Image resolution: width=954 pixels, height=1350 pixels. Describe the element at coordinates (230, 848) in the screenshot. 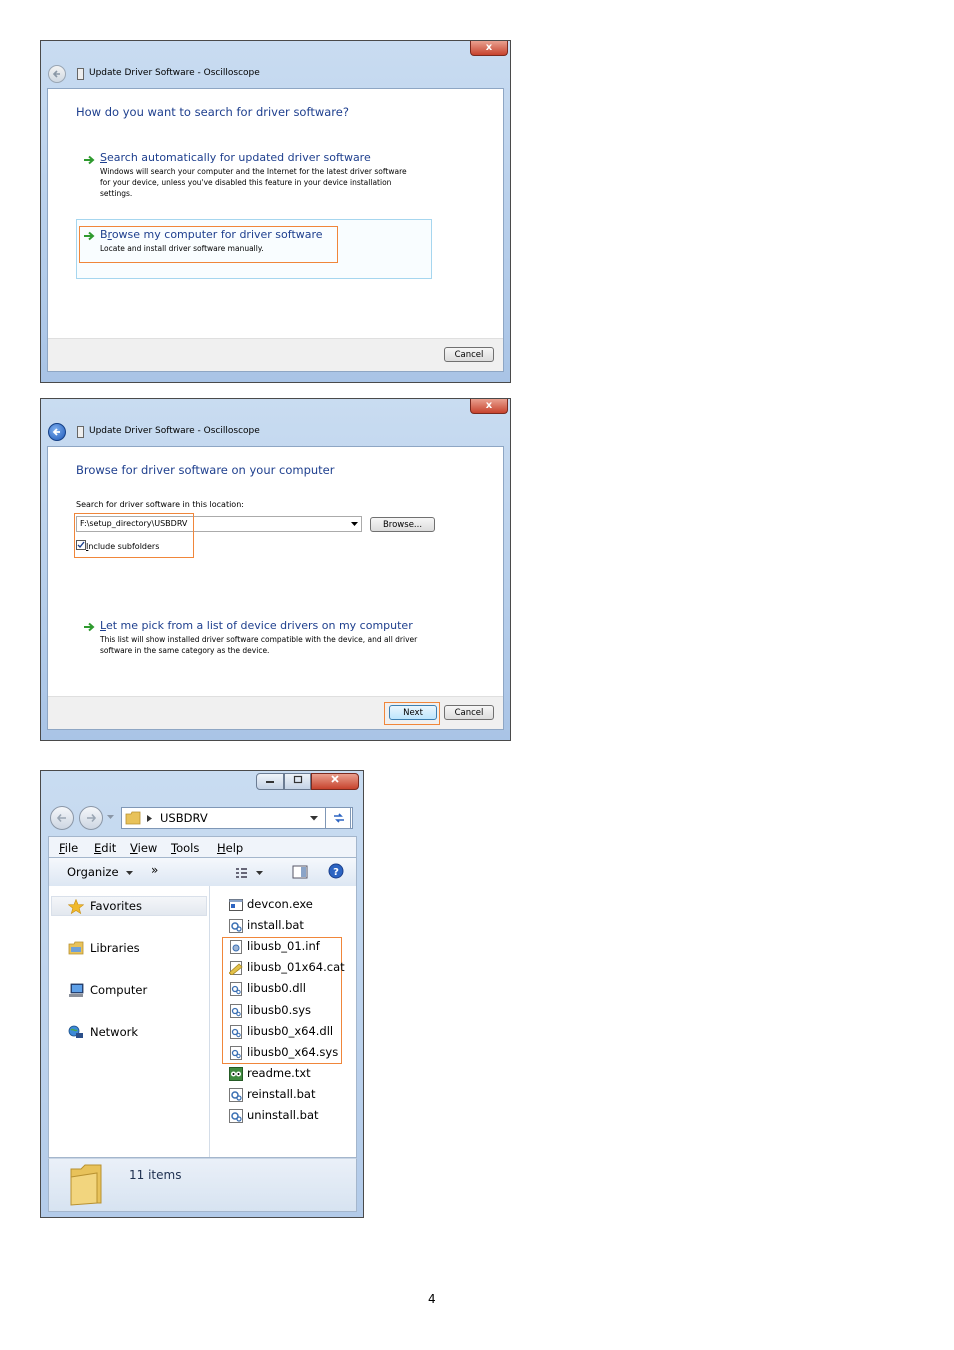

I see `menu-help: Help` at that location.